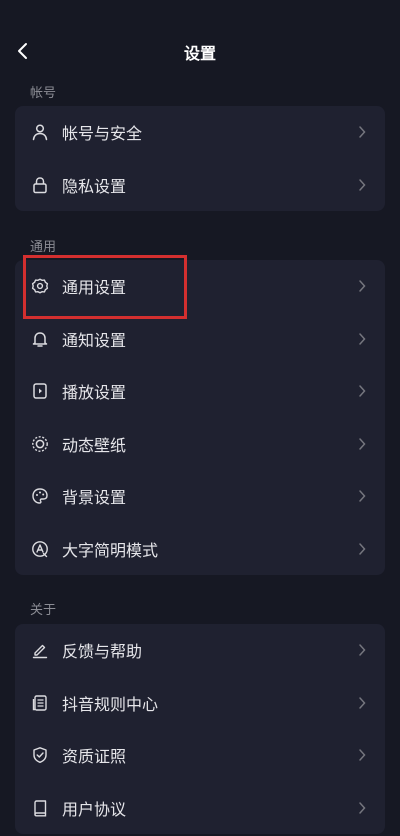 The height and width of the screenshot is (836, 400). What do you see at coordinates (102, 652) in the screenshot?
I see `settings-item-label: 反馈与帮助` at bounding box center [102, 652].